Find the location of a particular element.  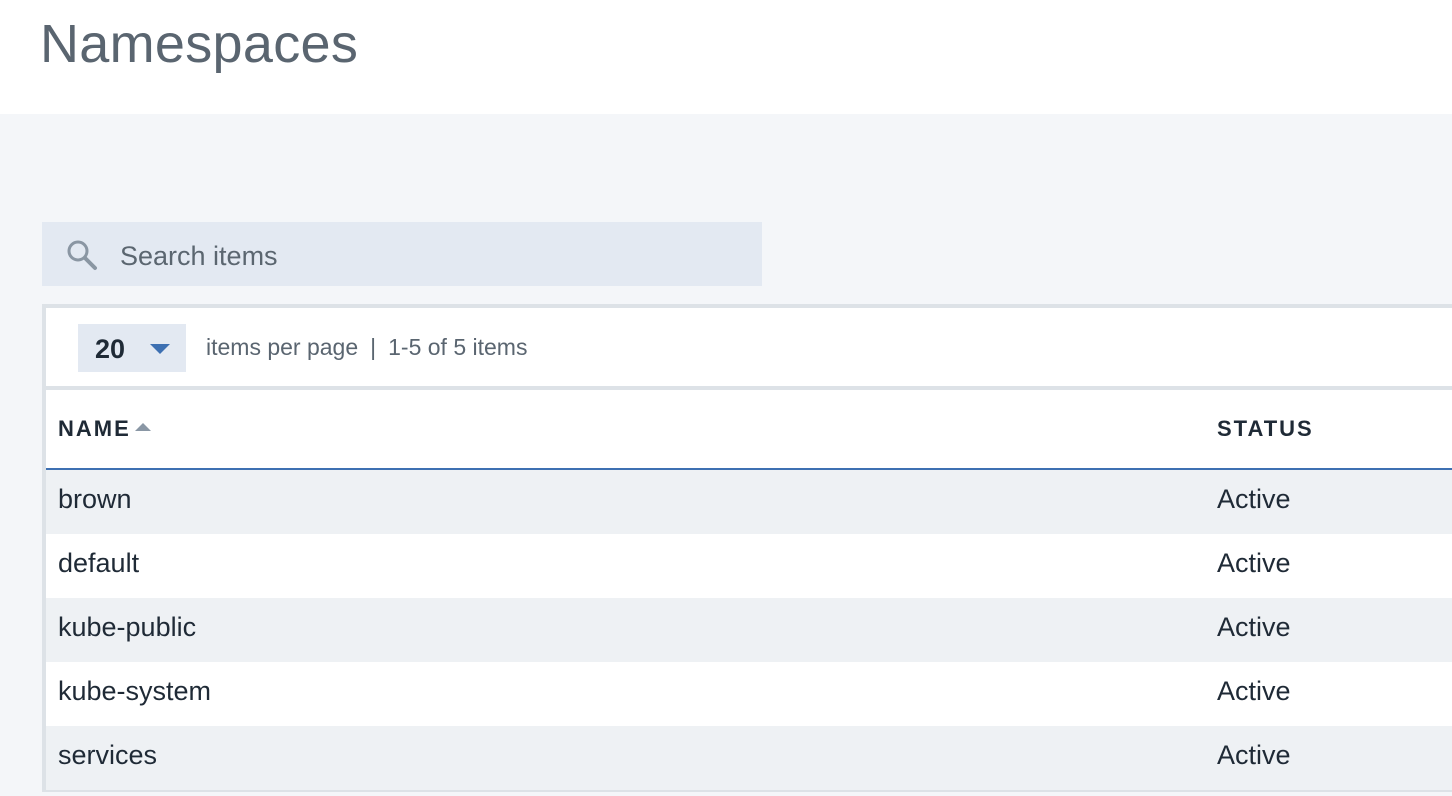

item-range-label: 1-5 of 5 items is located at coordinates (458, 347).